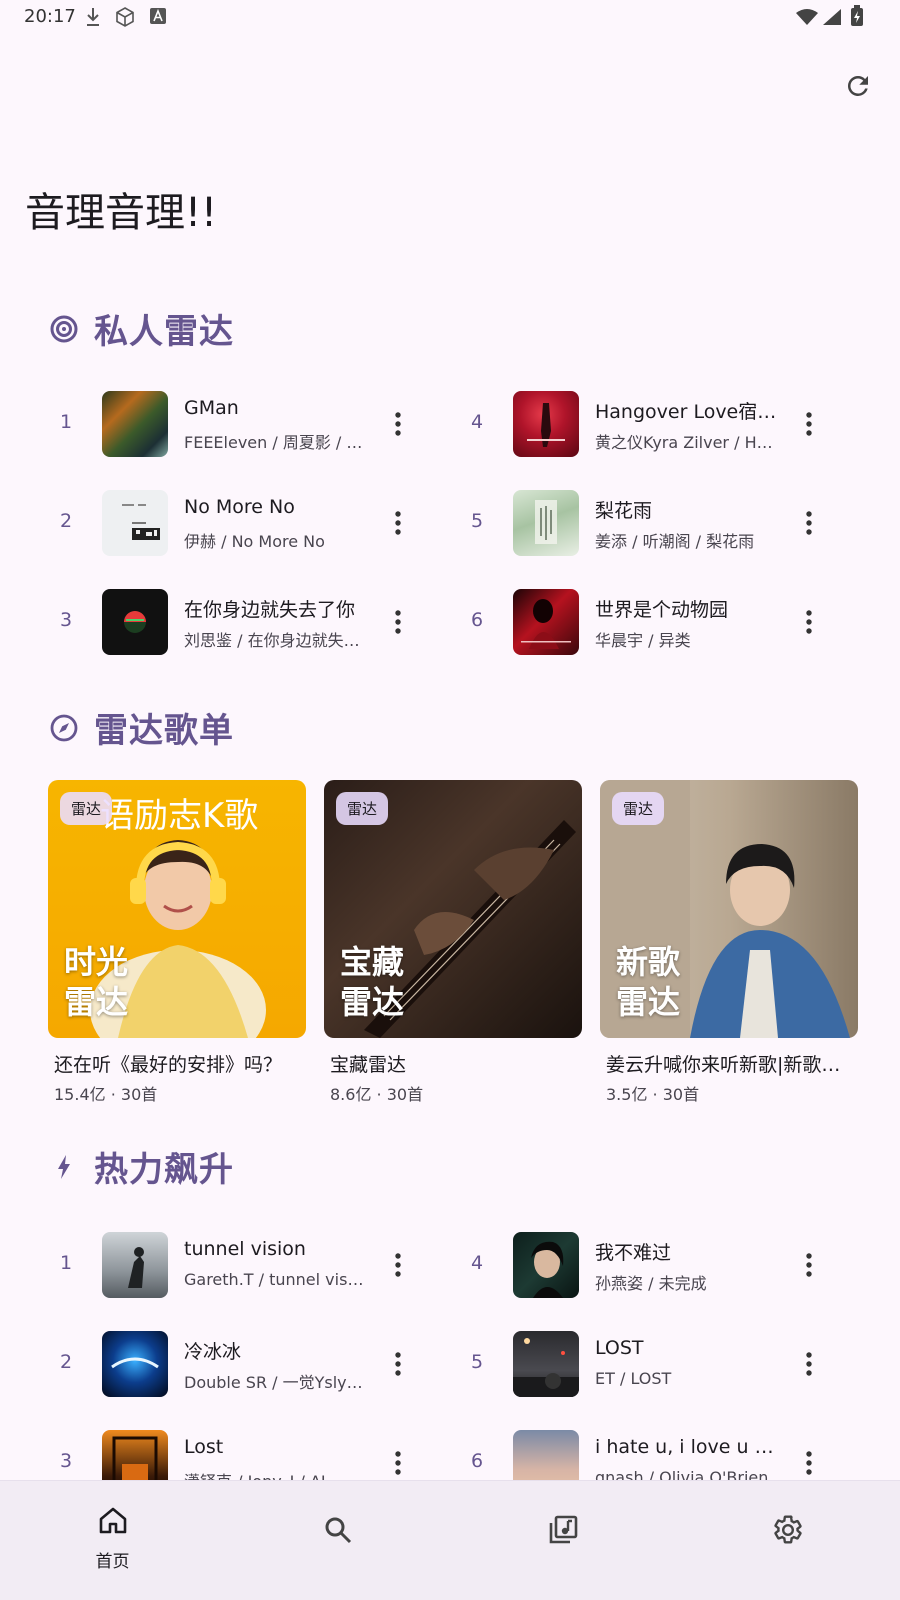 The image size is (900, 1600). Describe the element at coordinates (260, 424) in the screenshot. I see `song-row: 1 GMan FEEEleven / 周夏影 / GMan` at that location.